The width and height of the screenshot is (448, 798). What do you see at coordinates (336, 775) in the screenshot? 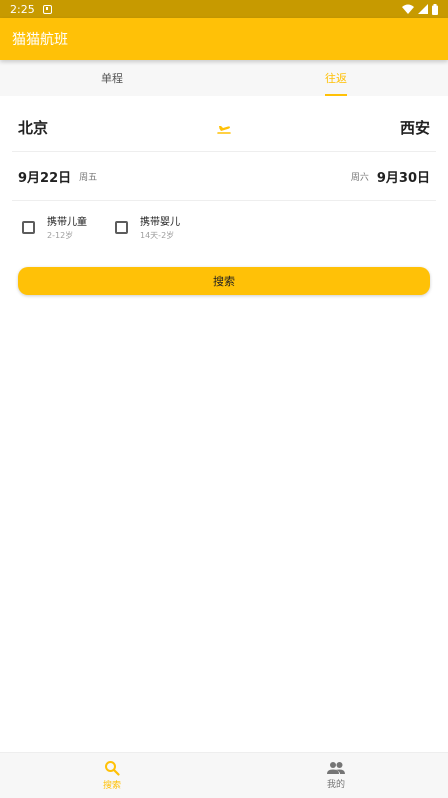
I see `nav-profile: 我的` at bounding box center [336, 775].